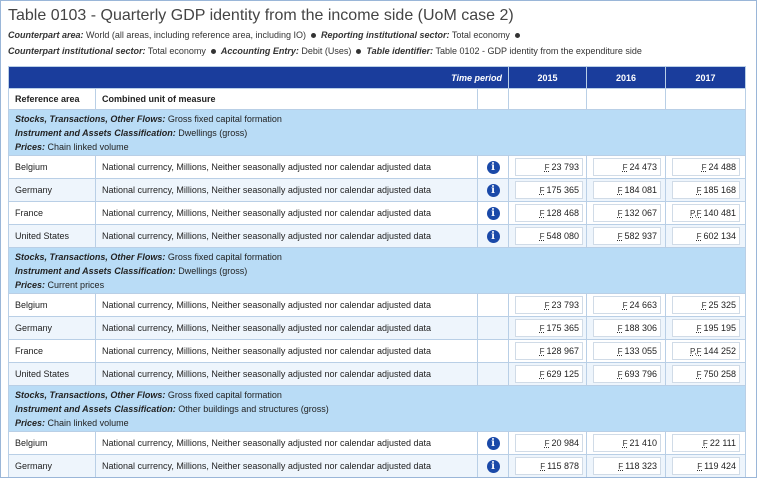 This screenshot has height=478, width=757. I want to click on year-header: 2016, so click(626, 77).